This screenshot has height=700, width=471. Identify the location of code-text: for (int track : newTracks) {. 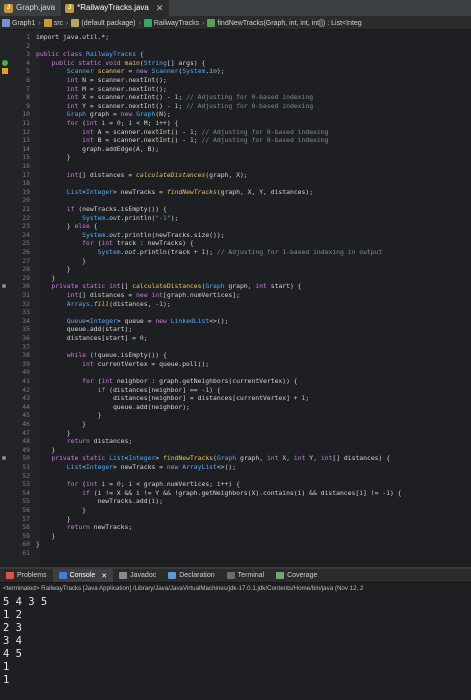
(138, 243).